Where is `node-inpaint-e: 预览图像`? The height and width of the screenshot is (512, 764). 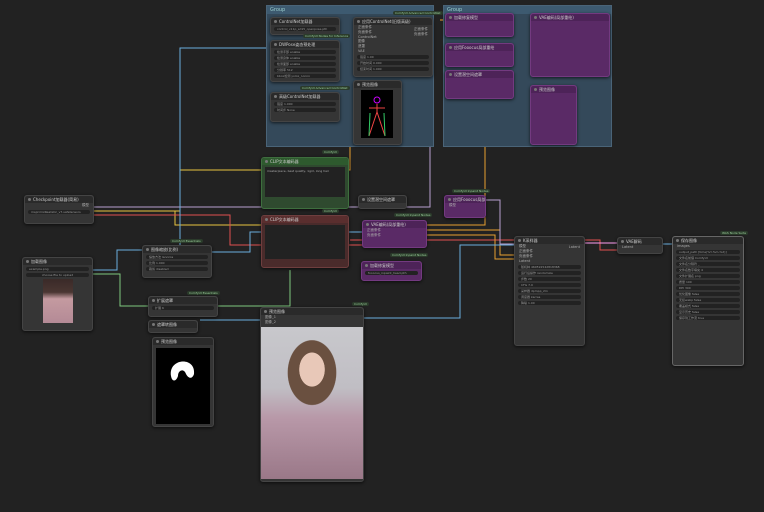 node-inpaint-e: 预览图像 is located at coordinates (553, 115).